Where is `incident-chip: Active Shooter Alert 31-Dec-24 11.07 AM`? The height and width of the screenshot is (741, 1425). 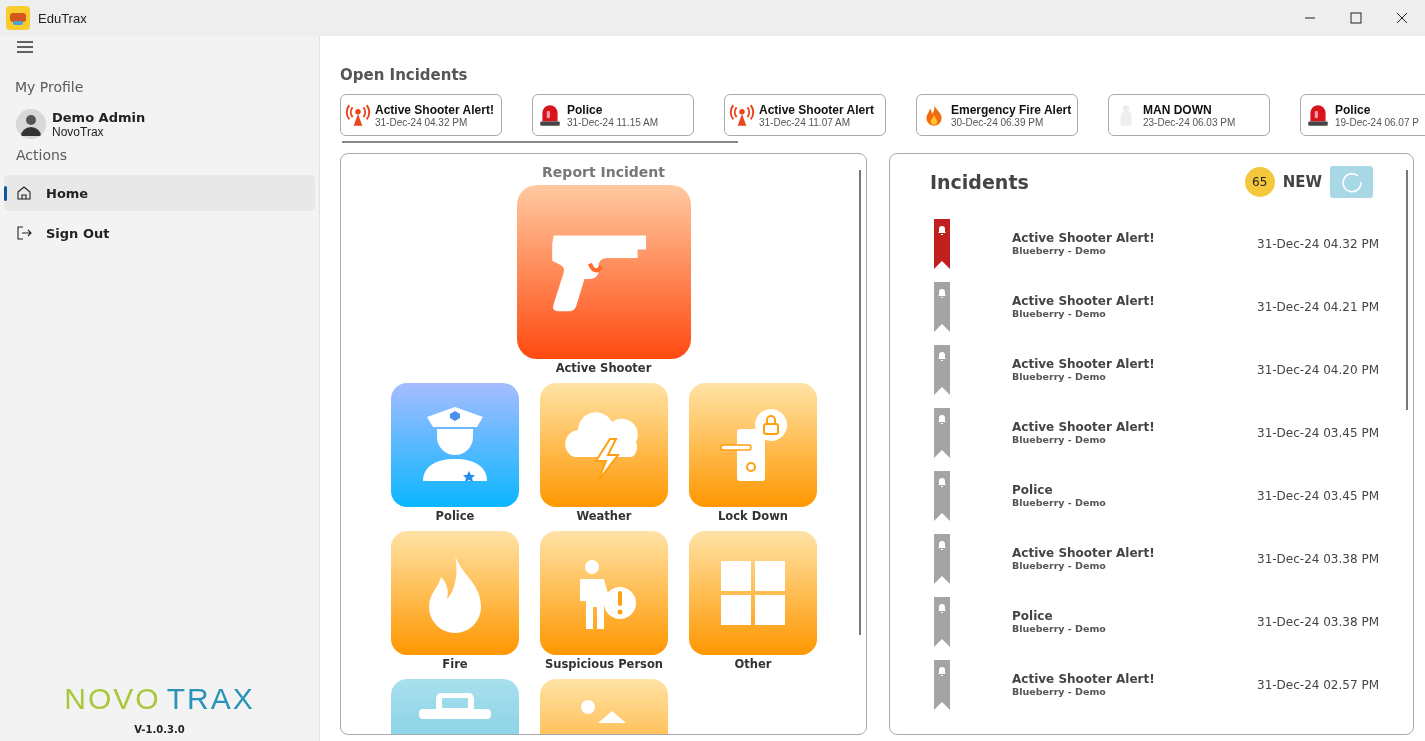
incident-chip: Active Shooter Alert 31-Dec-24 11.07 AM is located at coordinates (805, 115).